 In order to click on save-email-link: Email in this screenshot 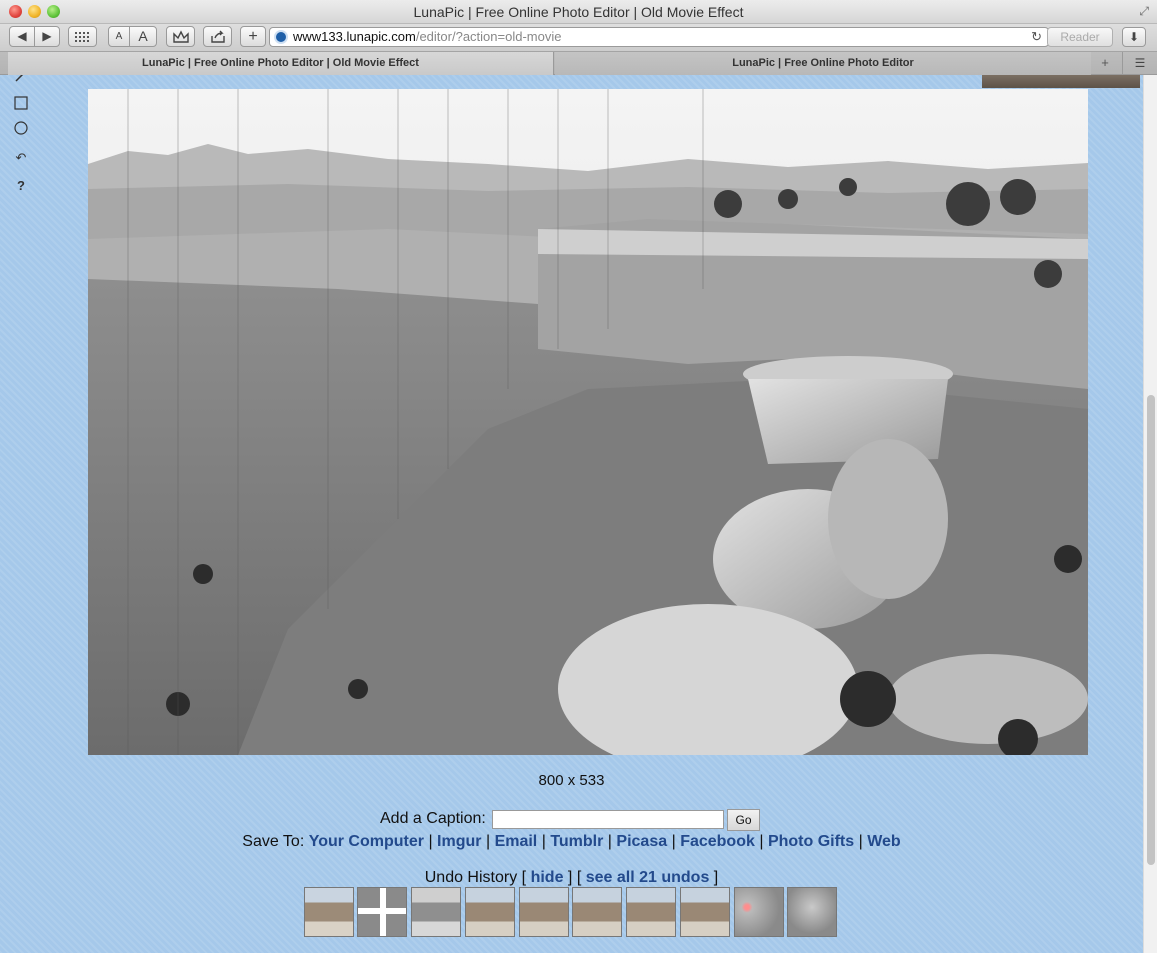, I will do `click(516, 841)`.